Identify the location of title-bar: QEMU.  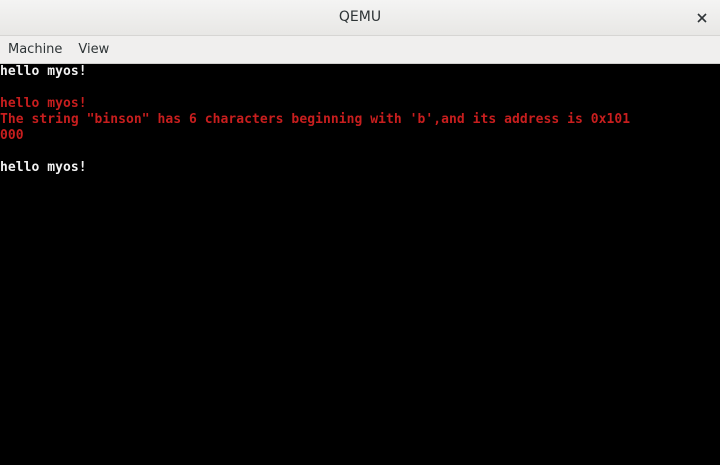
(360, 18).